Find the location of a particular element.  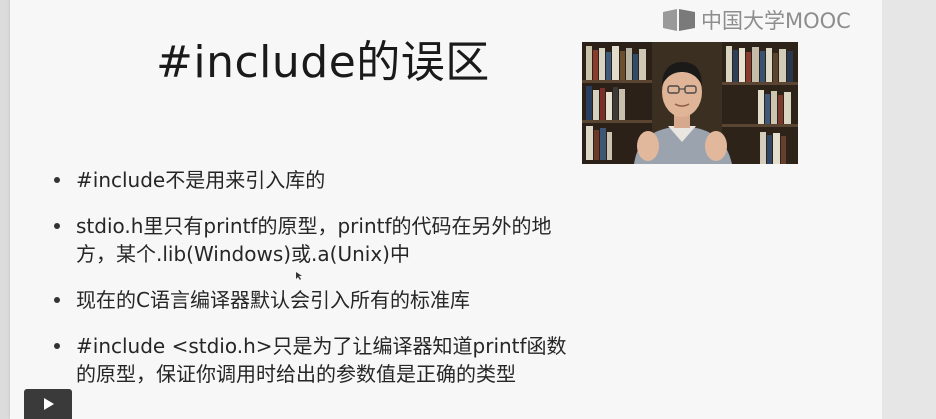

instructor-video is located at coordinates (690, 103).